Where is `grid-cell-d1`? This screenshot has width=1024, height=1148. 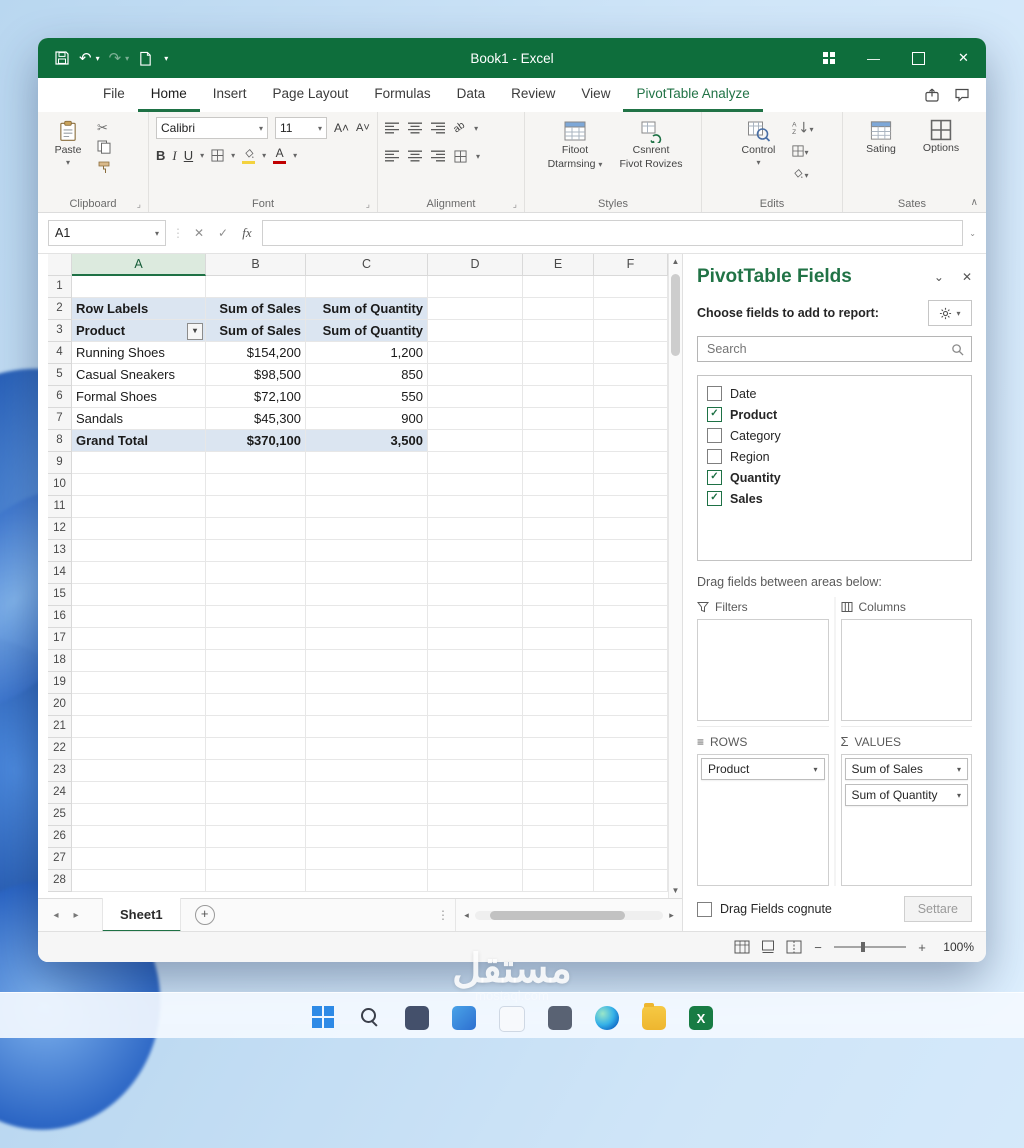 grid-cell-d1 is located at coordinates (475, 287).